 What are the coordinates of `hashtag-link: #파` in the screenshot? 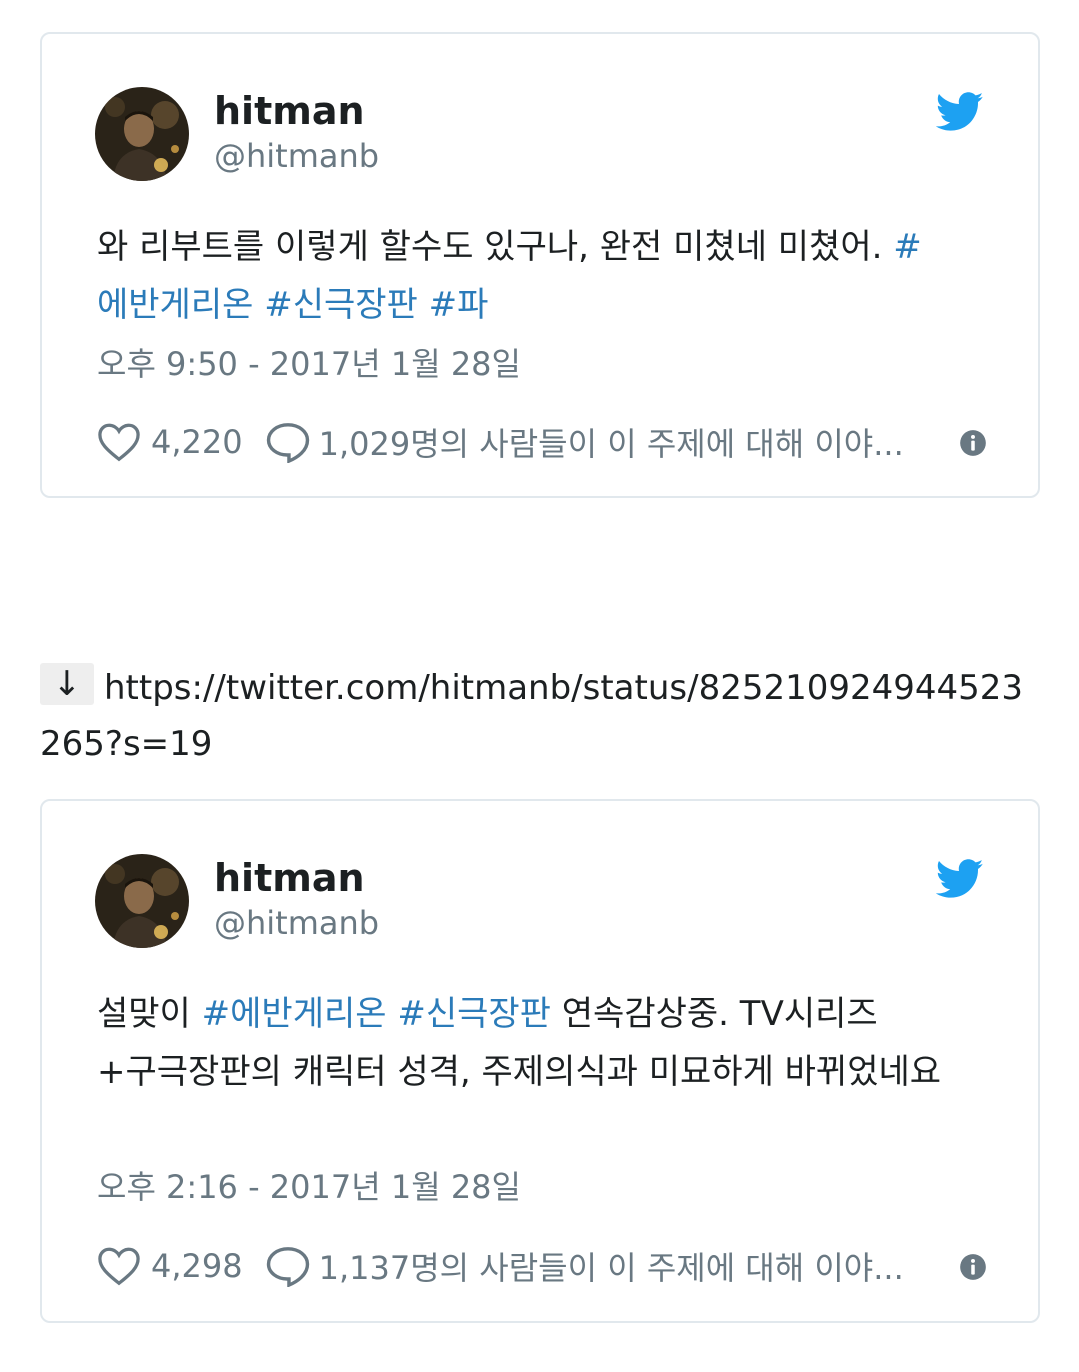 It's located at (459, 305).